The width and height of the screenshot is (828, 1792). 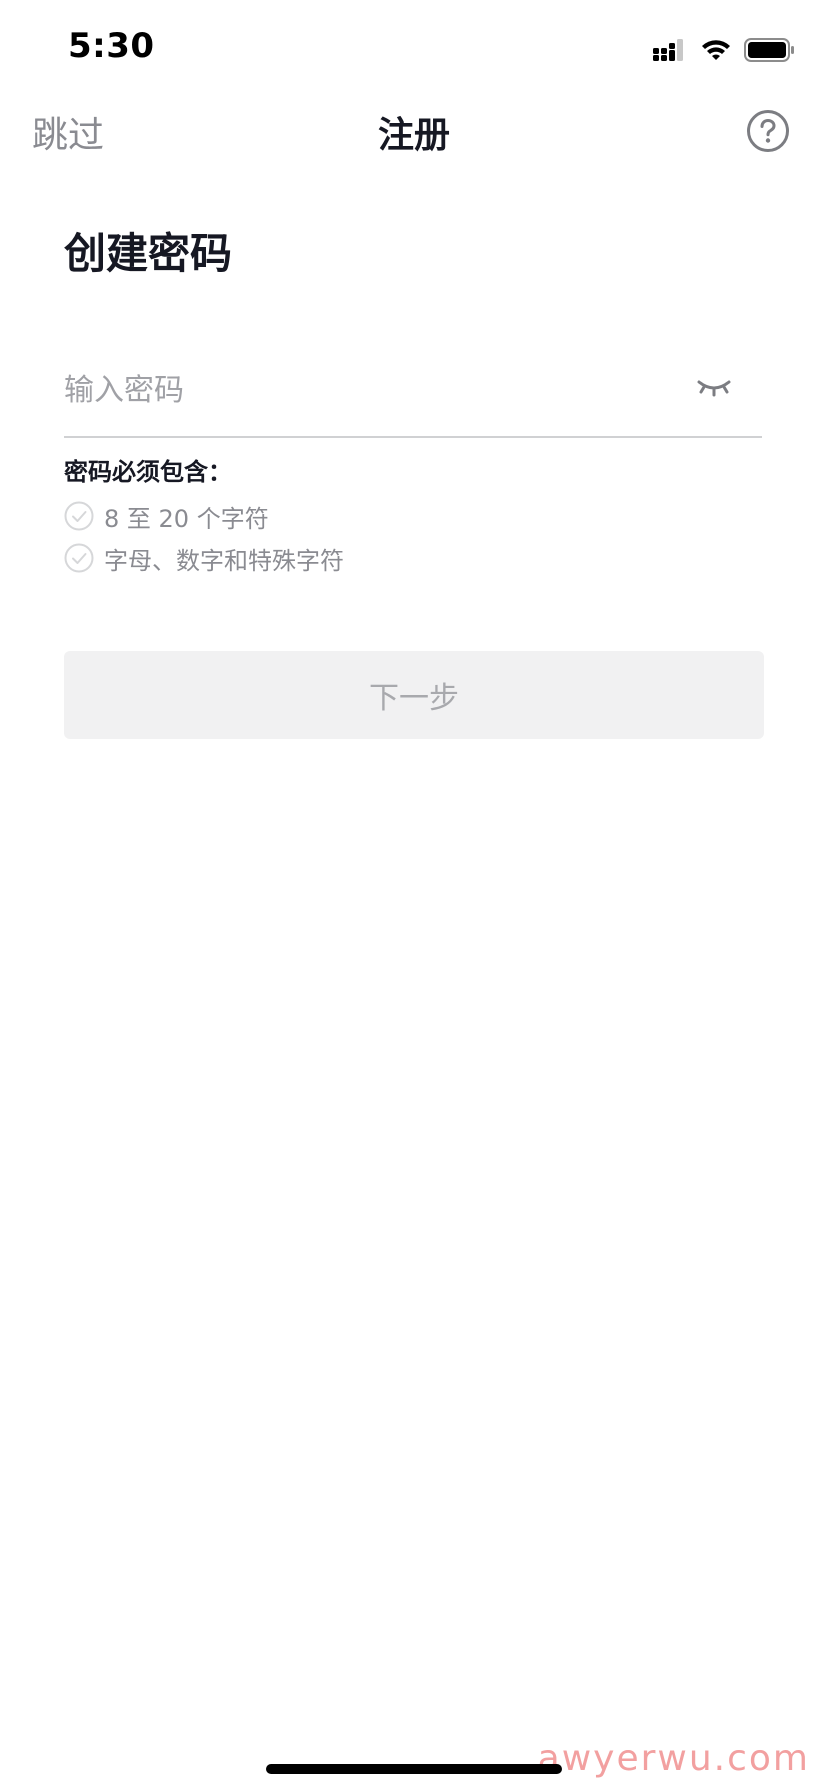 I want to click on home-indicator, so click(x=414, y=1769).